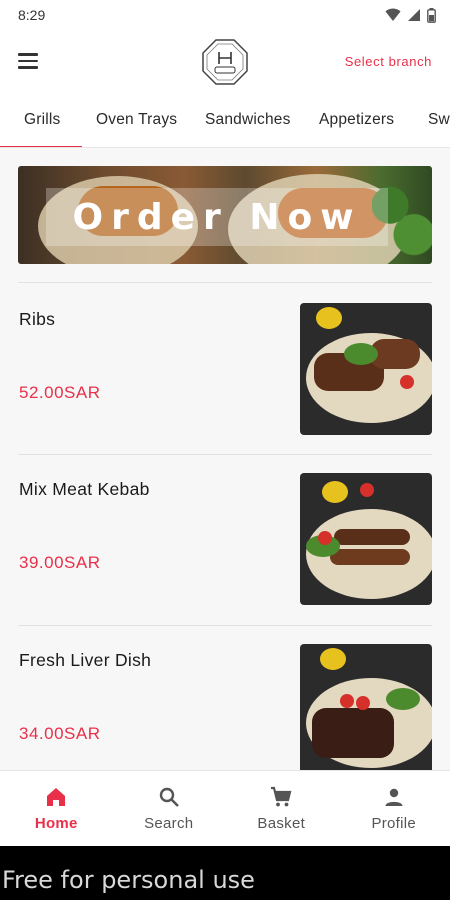 The height and width of the screenshot is (900, 450). Describe the element at coordinates (281, 796) in the screenshot. I see `cart-icon` at that location.